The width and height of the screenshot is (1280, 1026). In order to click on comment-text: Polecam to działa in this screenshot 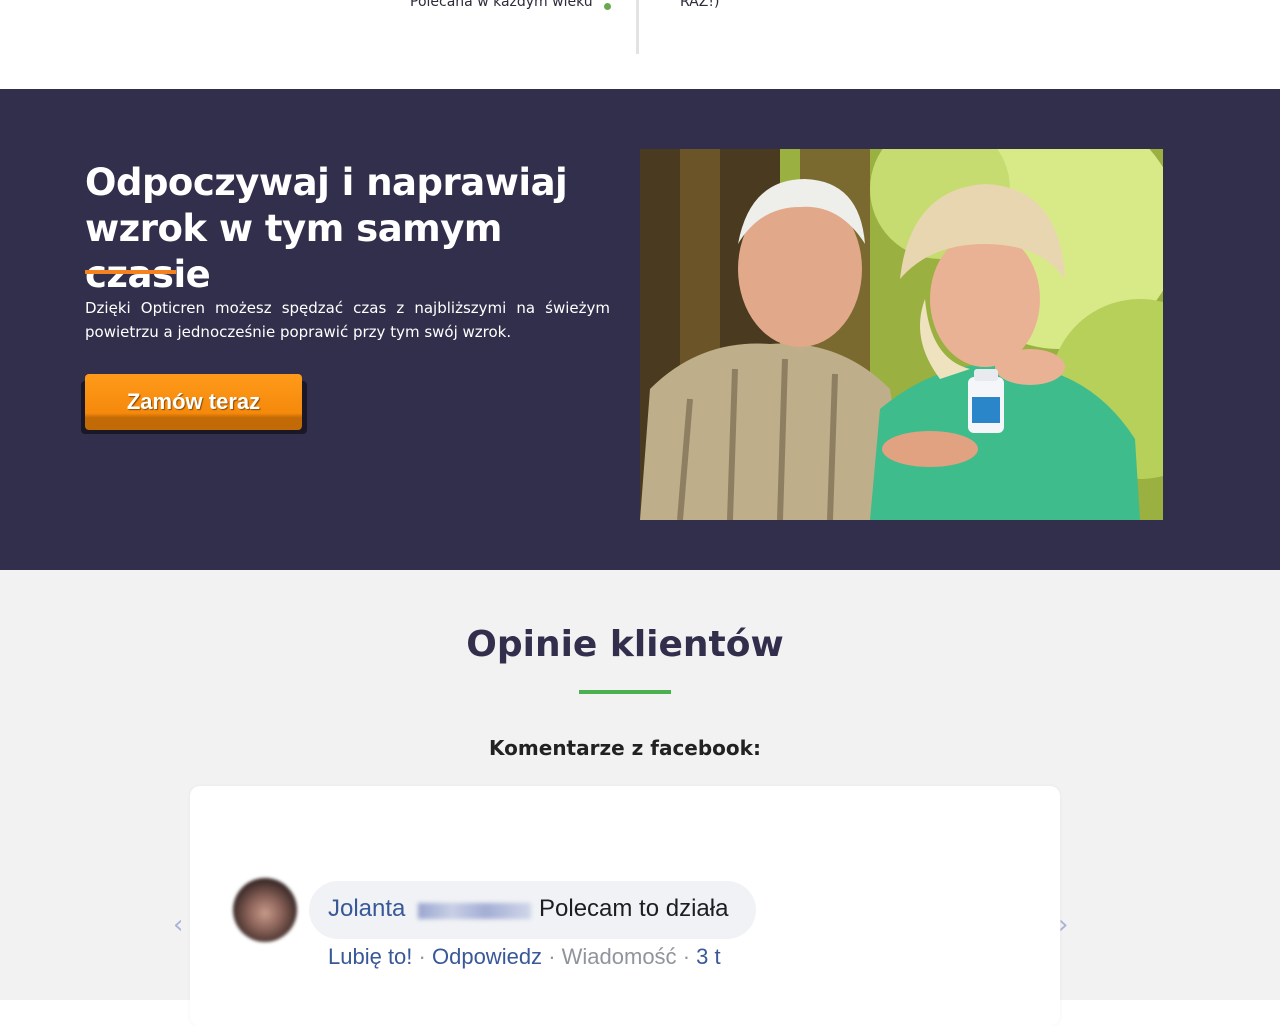, I will do `click(634, 908)`.